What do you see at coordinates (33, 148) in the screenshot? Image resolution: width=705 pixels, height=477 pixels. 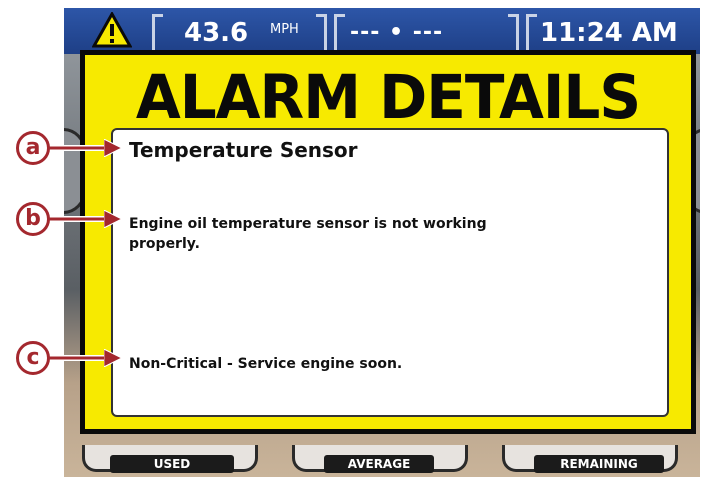 I see `callout-a: a` at bounding box center [33, 148].